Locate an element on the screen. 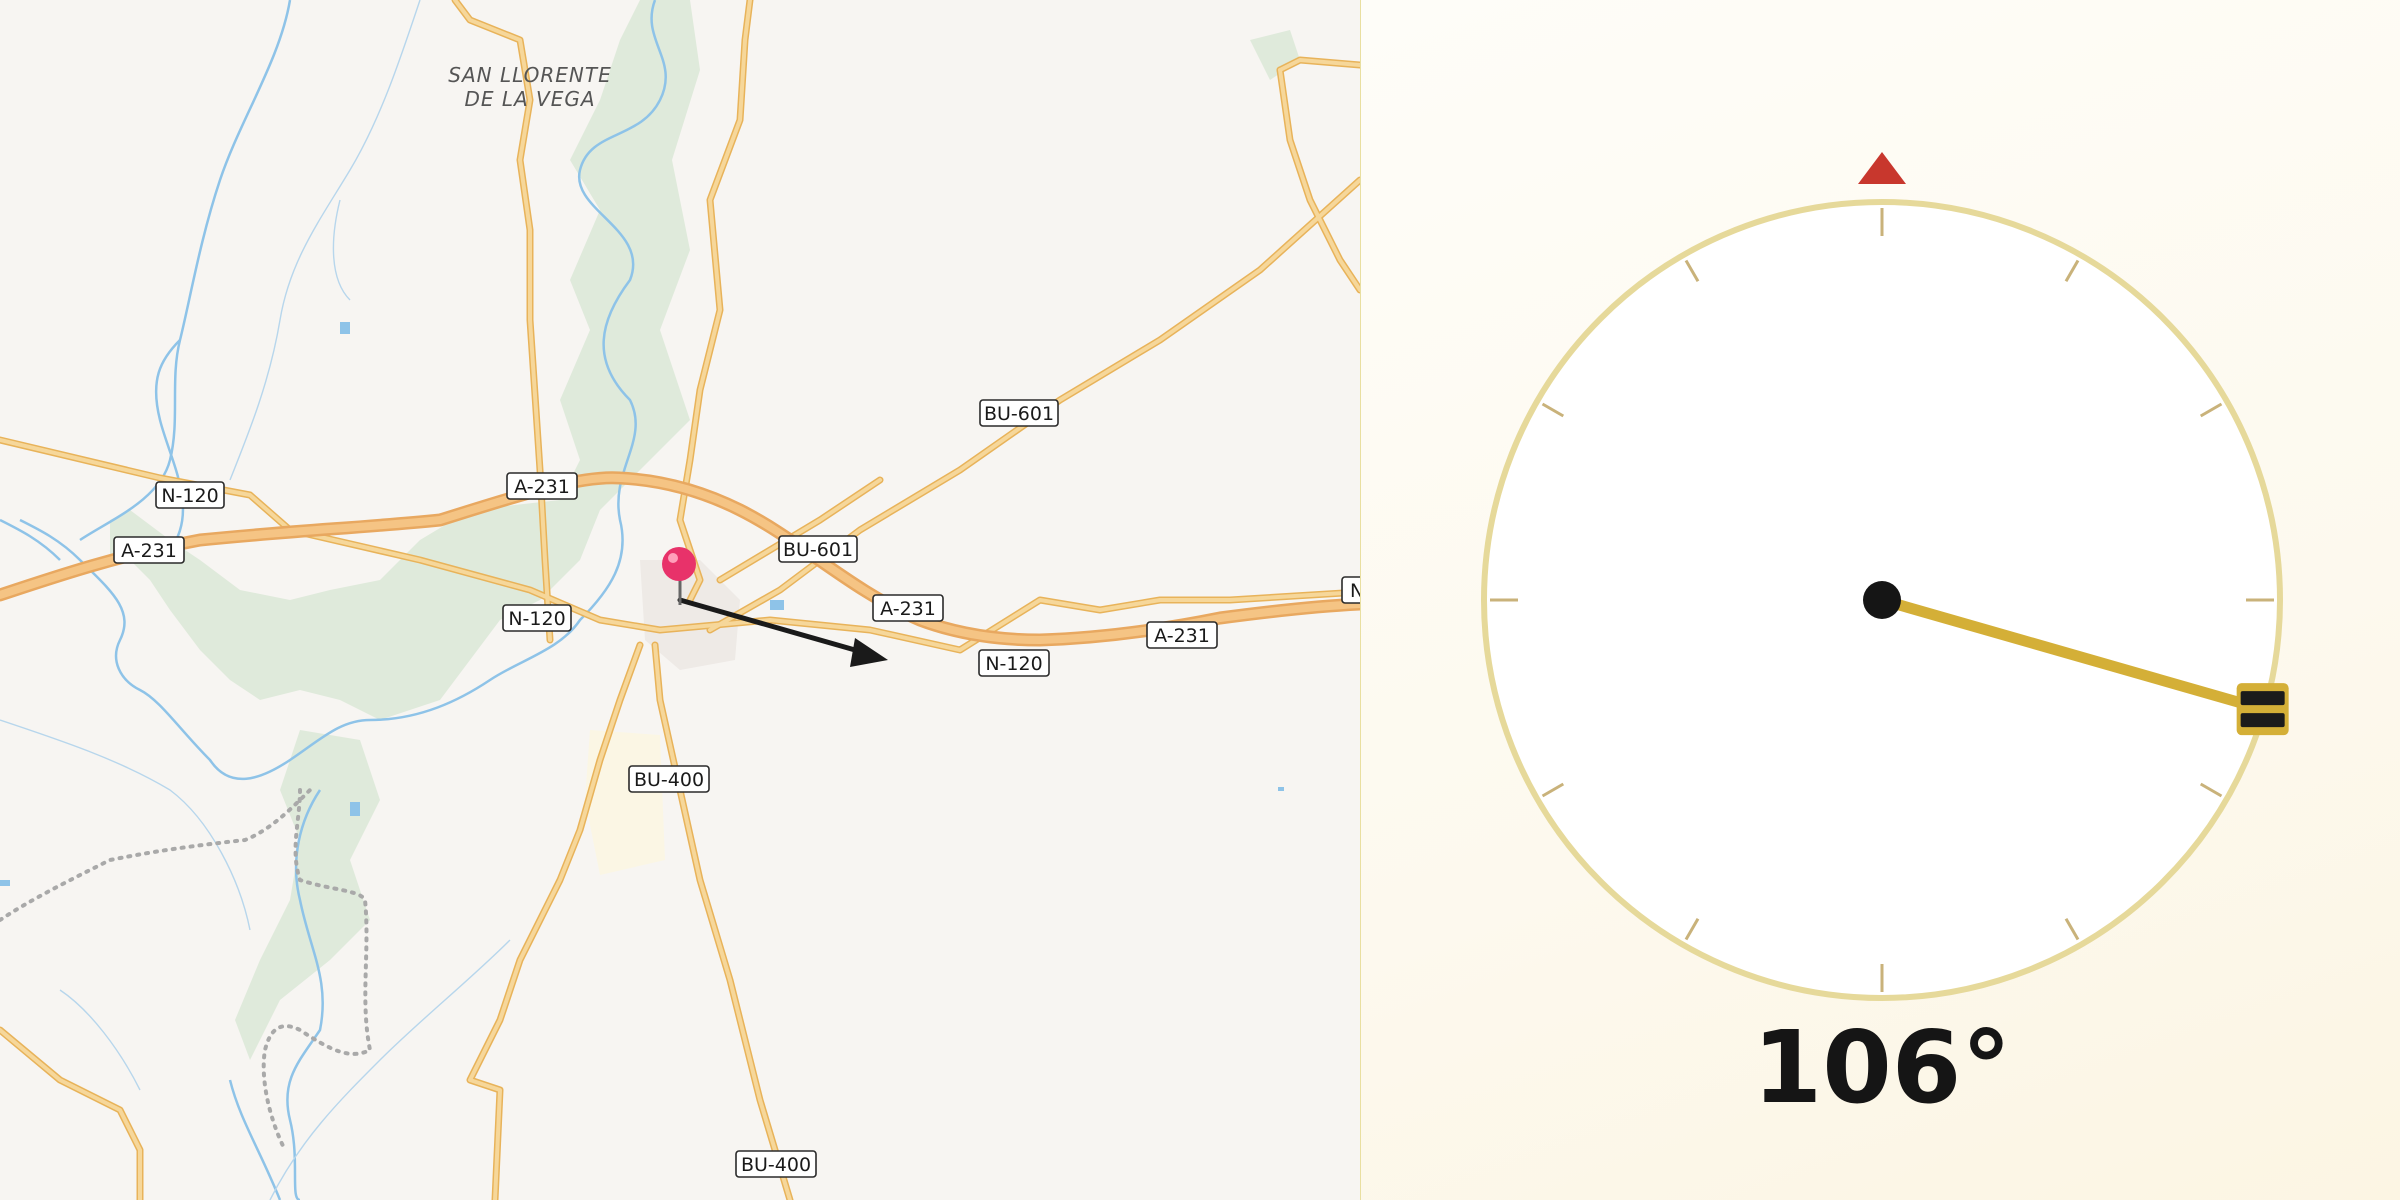 This screenshot has height=1200, width=2400. road-shield-a231-west: A-231 is located at coordinates (149, 550).